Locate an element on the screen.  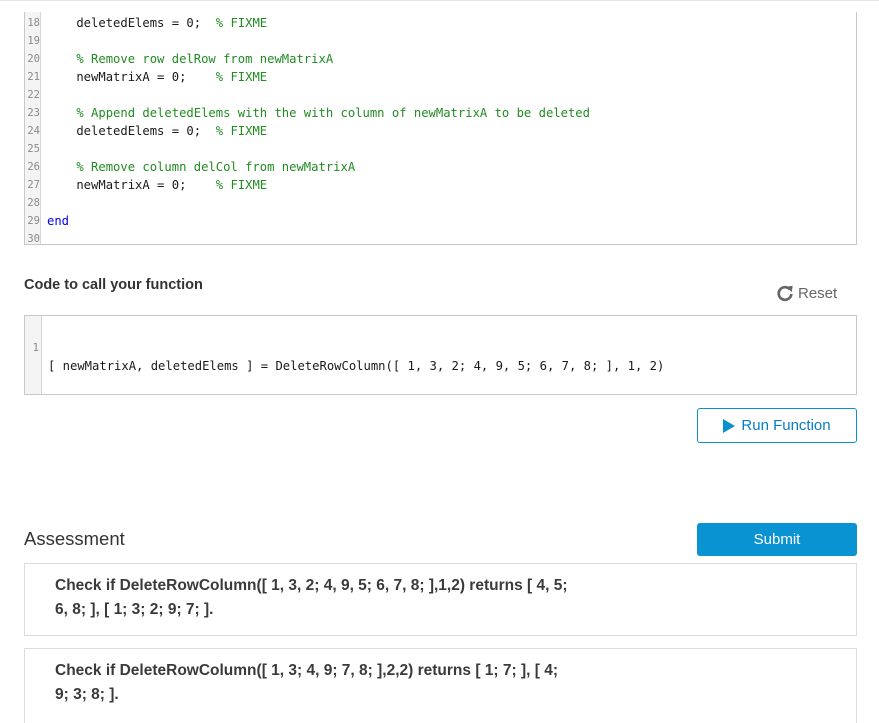
code-comment: % Remove row delRow from newMatrixA is located at coordinates (190, 59).